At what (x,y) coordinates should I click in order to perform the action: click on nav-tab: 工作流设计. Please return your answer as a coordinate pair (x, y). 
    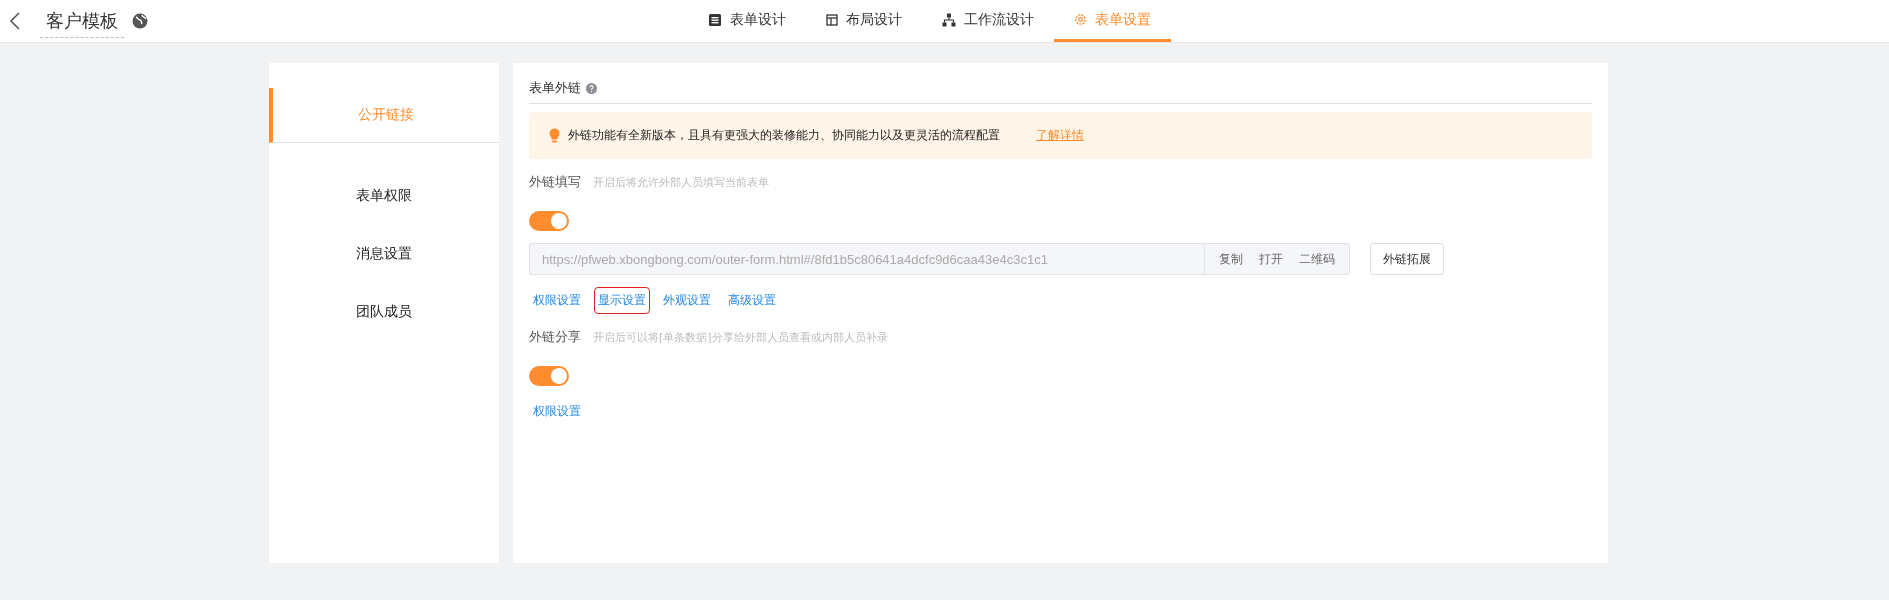
    Looking at the image, I should click on (988, 21).